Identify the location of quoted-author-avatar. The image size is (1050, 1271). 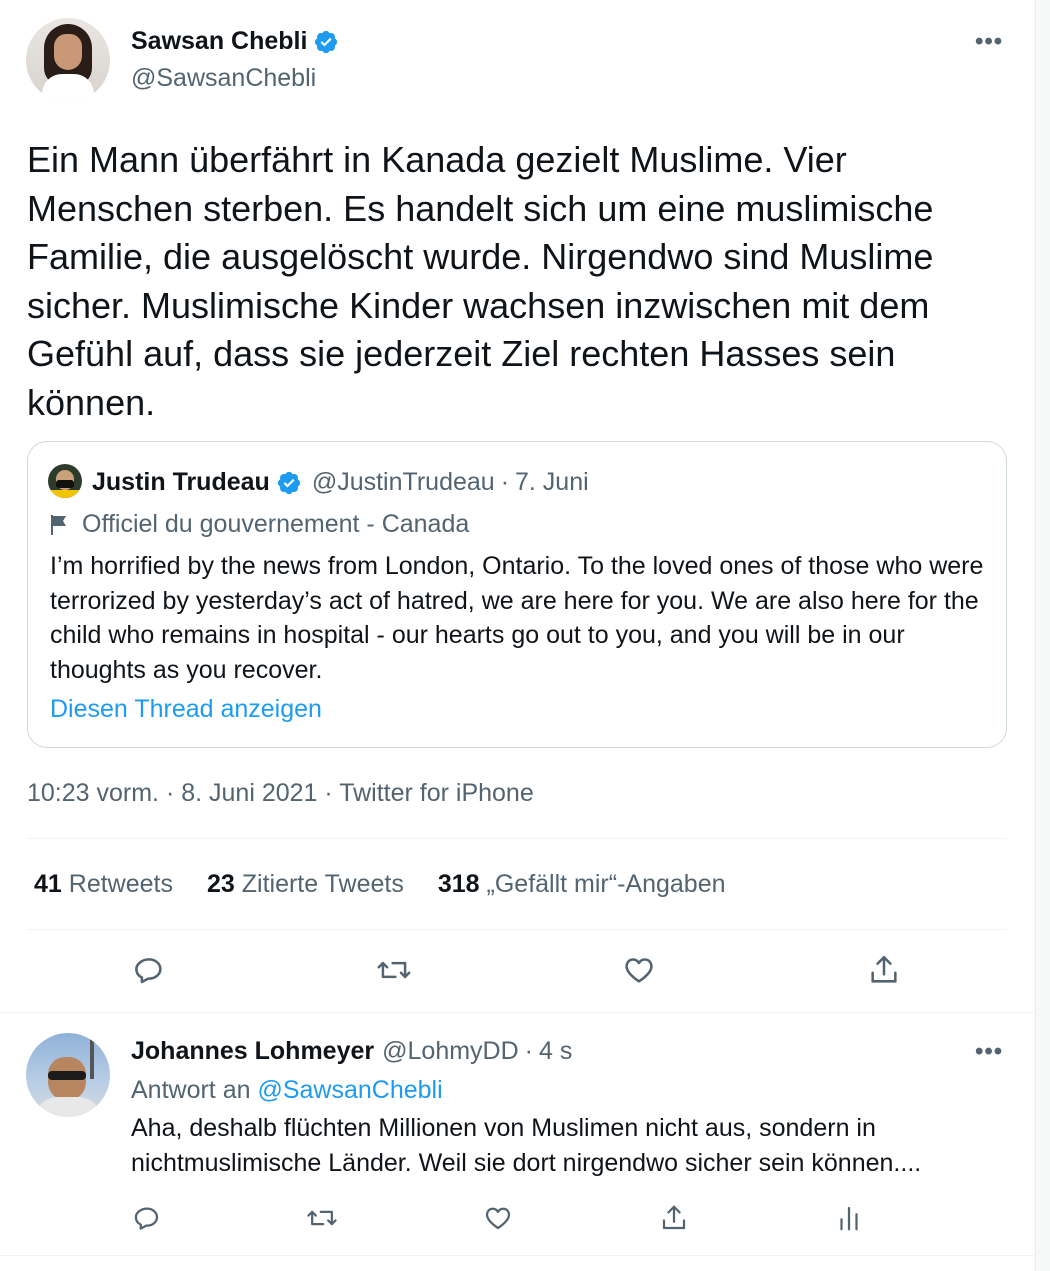
(65, 481).